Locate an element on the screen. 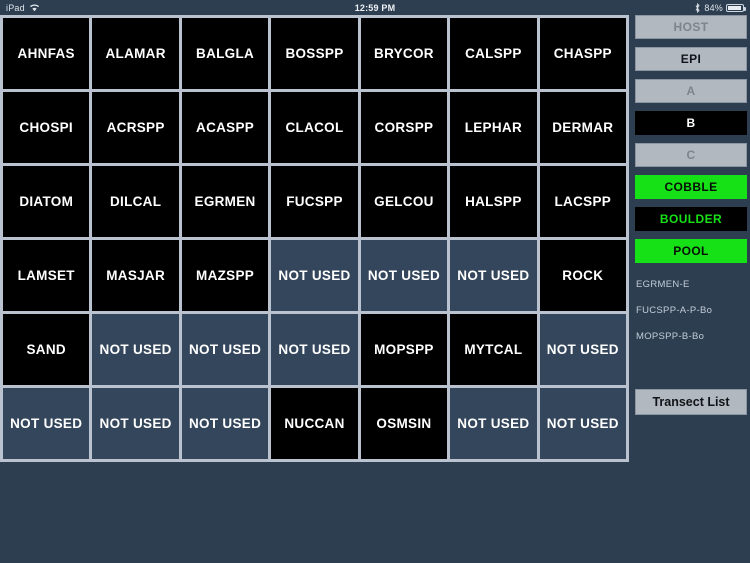 This screenshot has height=563, width=750. clock: 12:59 PM is located at coordinates (375, 7).